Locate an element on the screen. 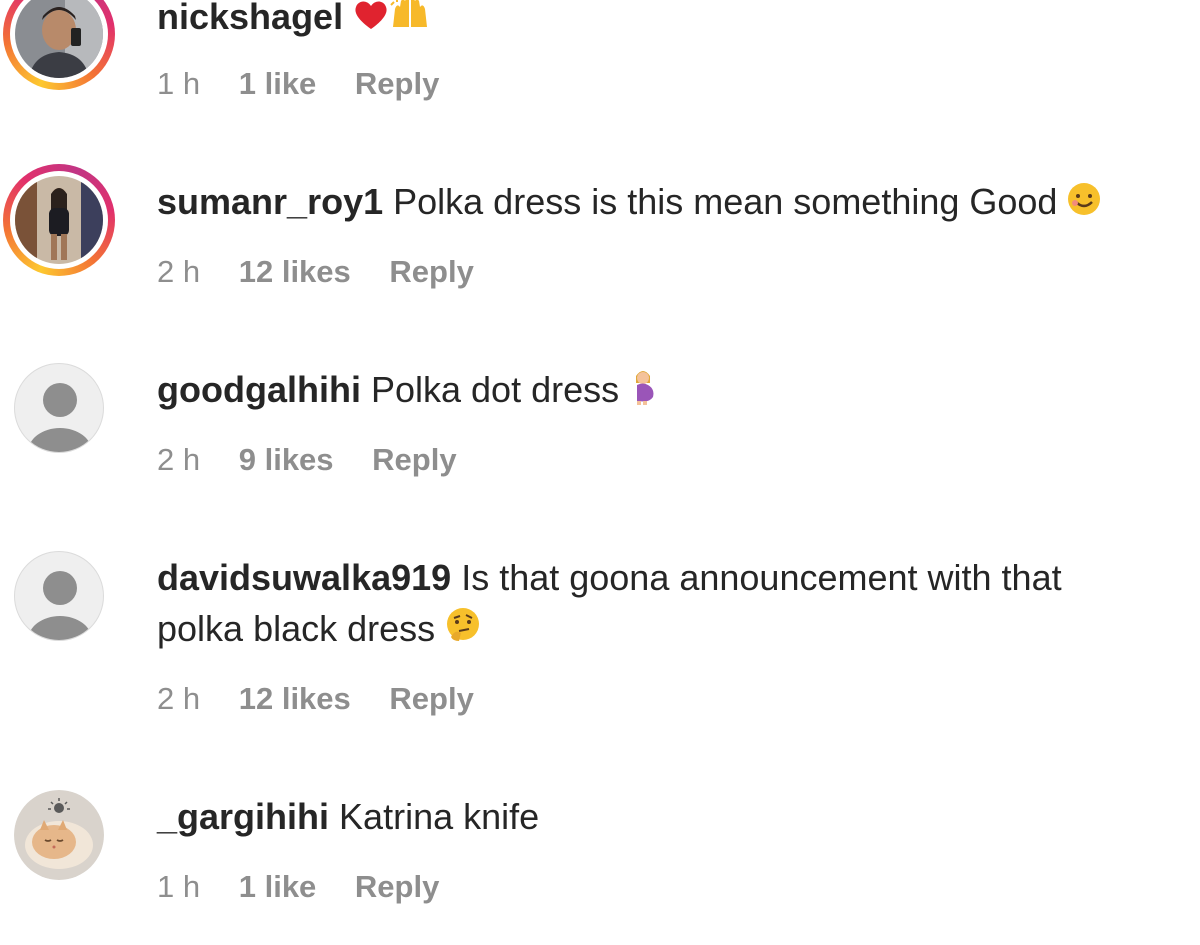  comment-text: Polka dress is this mean something Good is located at coordinates (725, 201).